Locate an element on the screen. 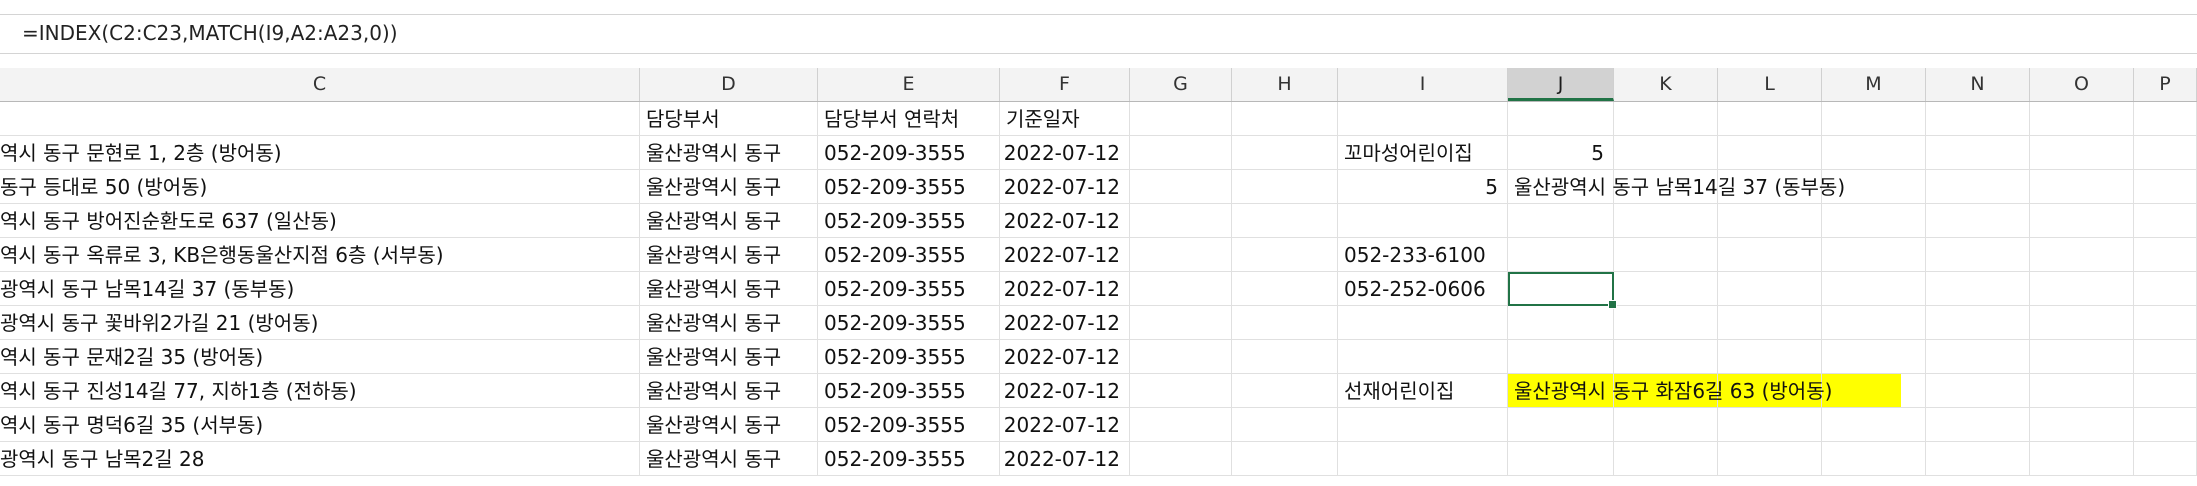 This screenshot has width=2197, height=486. column-header-k: K is located at coordinates (1666, 84).